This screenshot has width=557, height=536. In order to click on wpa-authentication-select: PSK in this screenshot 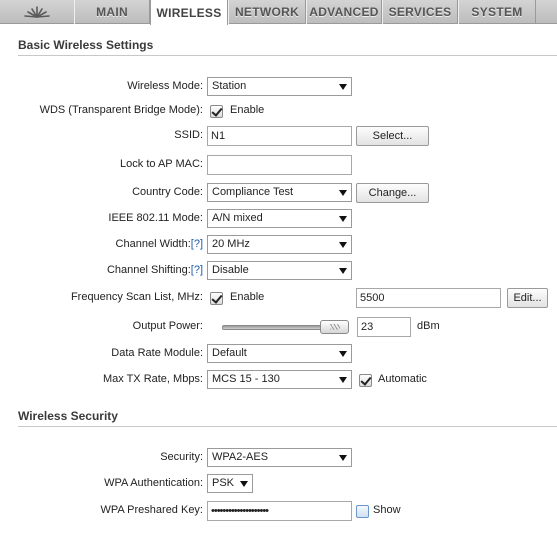, I will do `click(230, 483)`.